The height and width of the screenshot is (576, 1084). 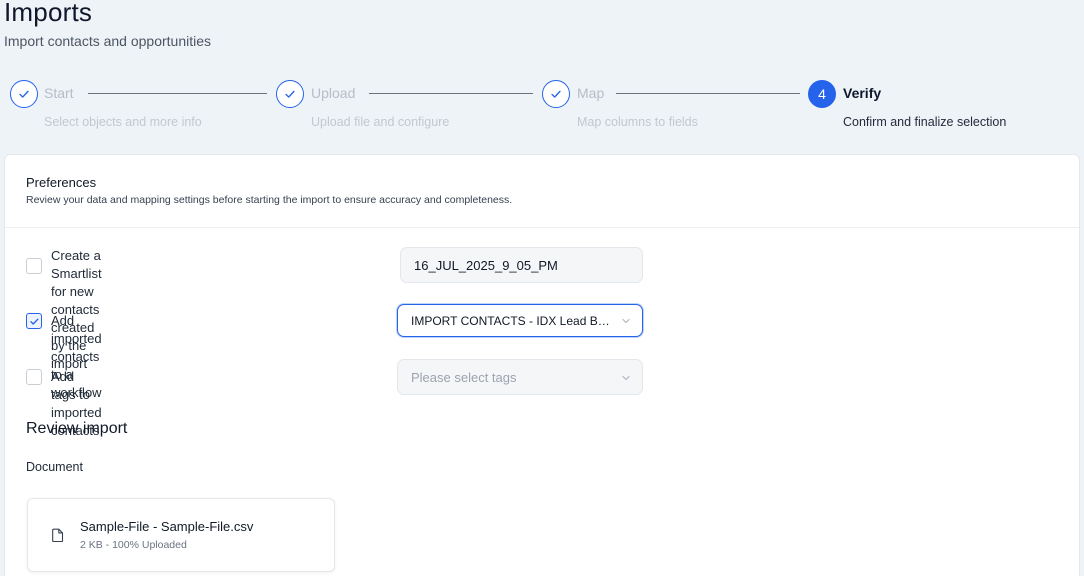 What do you see at coordinates (822, 94) in the screenshot?
I see `step-verify-number: 4` at bounding box center [822, 94].